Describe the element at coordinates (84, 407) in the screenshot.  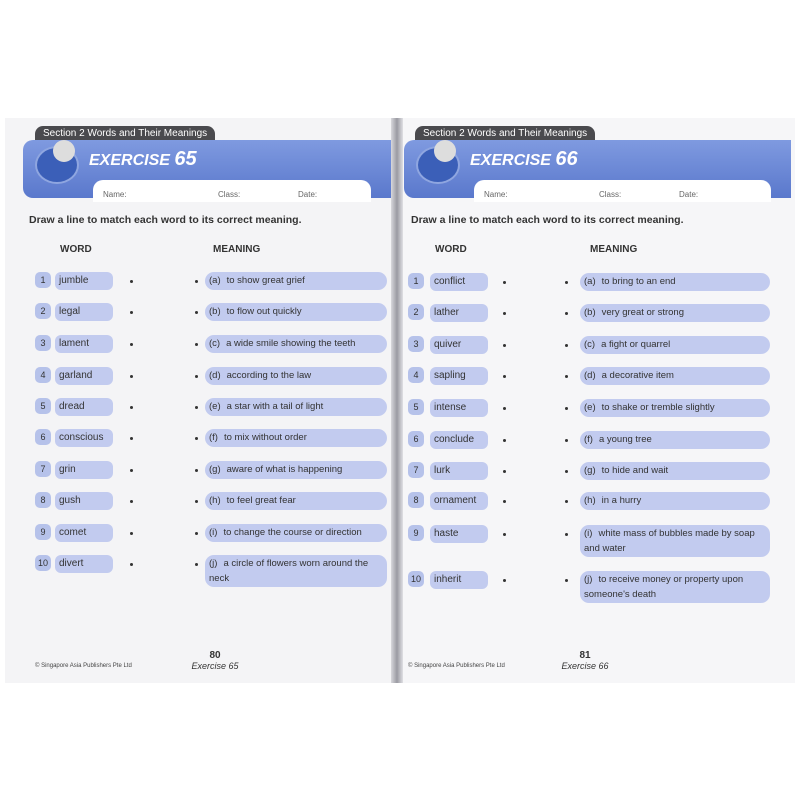
I see `word-pill: dread` at that location.